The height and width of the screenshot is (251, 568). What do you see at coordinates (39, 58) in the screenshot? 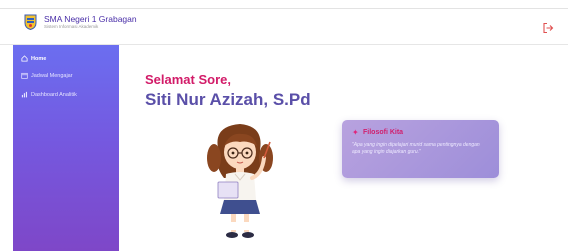
I see `sidebar-item-label: Home` at bounding box center [39, 58].